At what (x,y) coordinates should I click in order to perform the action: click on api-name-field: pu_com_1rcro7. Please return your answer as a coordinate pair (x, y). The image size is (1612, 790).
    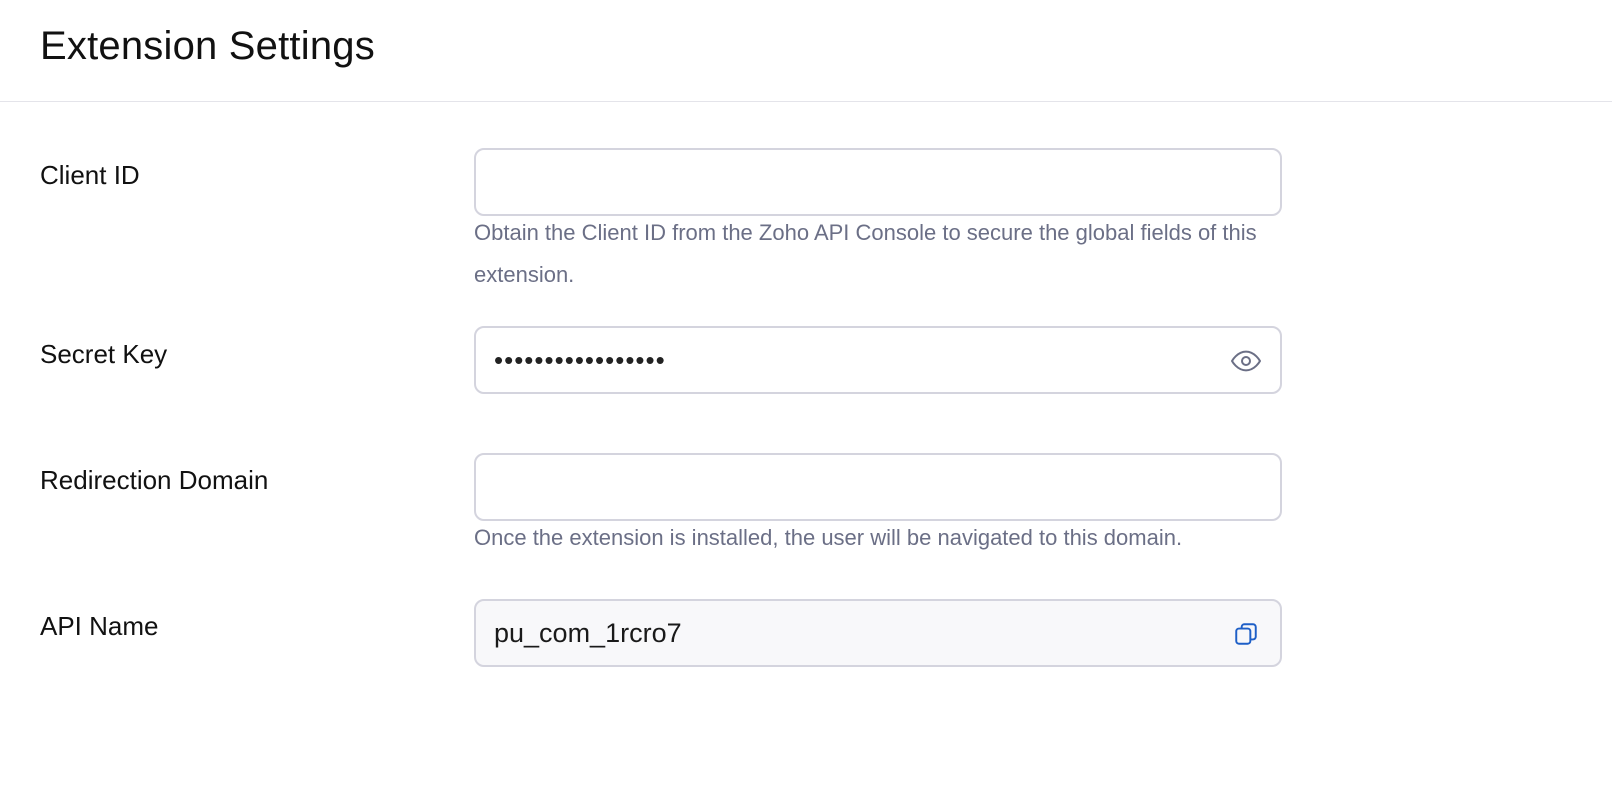
    Looking at the image, I should click on (878, 633).